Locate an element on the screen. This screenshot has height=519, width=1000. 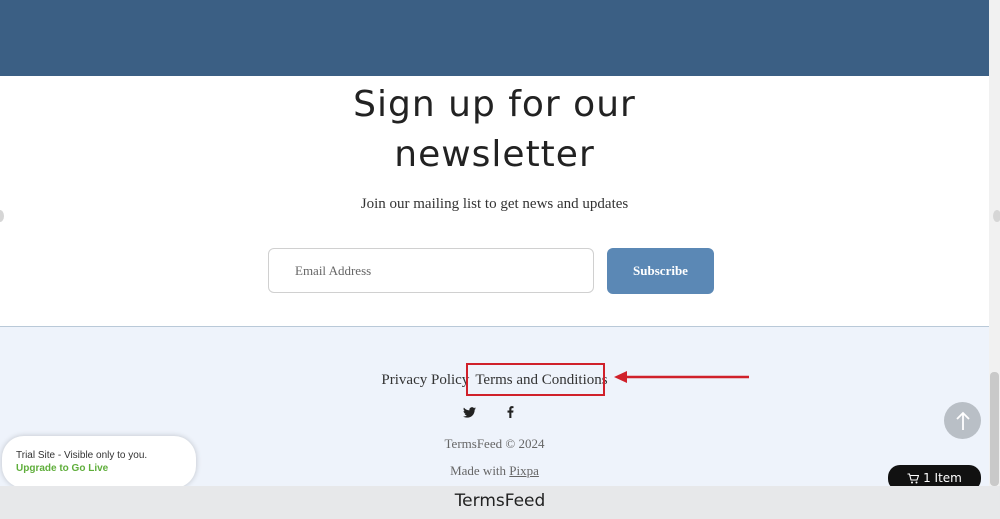
made-with-prefix: Made with is located at coordinates (478, 470).